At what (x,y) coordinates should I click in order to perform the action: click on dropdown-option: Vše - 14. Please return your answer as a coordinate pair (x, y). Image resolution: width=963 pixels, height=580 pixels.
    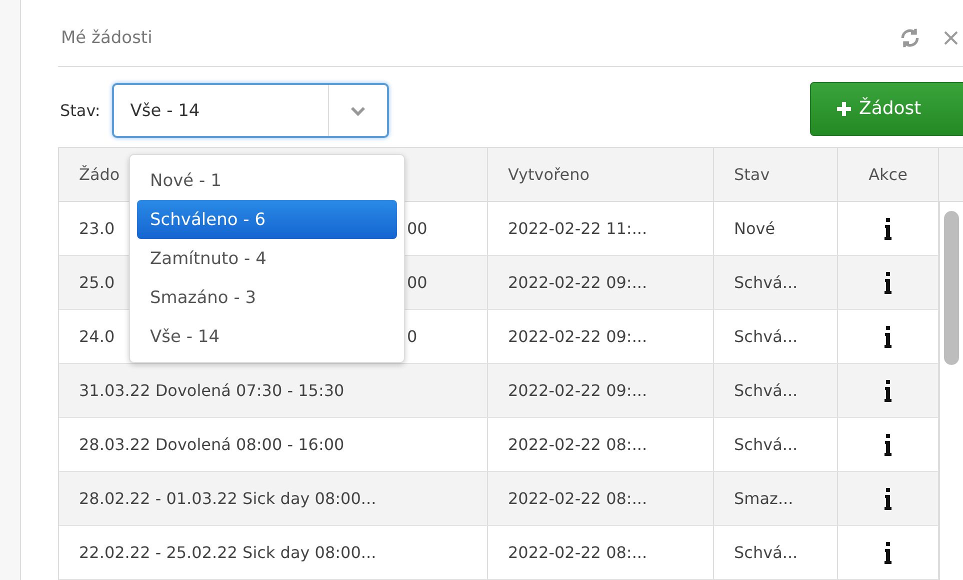
    Looking at the image, I should click on (267, 336).